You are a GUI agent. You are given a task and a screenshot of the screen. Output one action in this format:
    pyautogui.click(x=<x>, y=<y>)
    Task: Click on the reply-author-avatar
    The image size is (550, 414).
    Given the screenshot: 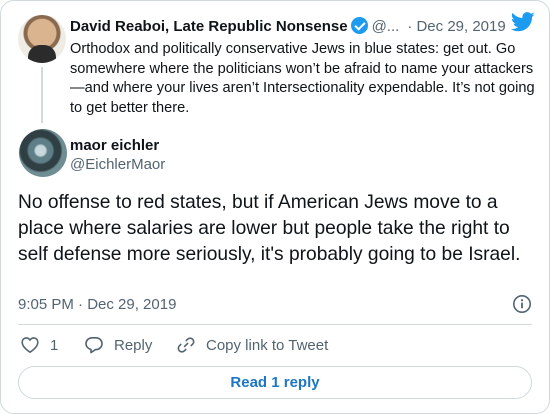 What is the action you would take?
    pyautogui.click(x=43, y=153)
    